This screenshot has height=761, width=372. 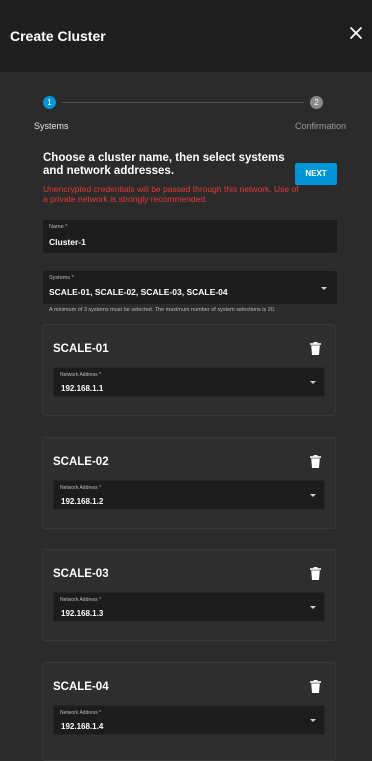 I want to click on network-address-select: Network Address * 192.168.1.1, so click(x=189, y=382).